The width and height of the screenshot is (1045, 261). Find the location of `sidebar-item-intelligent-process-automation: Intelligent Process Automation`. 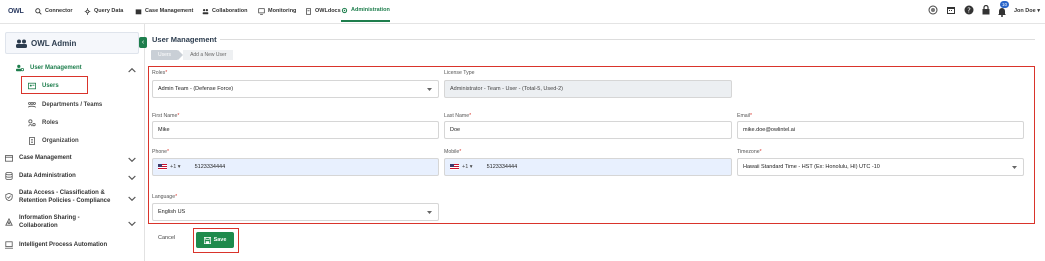

sidebar-item-intelligent-process-automation: Intelligent Process Automation is located at coordinates (72, 245).